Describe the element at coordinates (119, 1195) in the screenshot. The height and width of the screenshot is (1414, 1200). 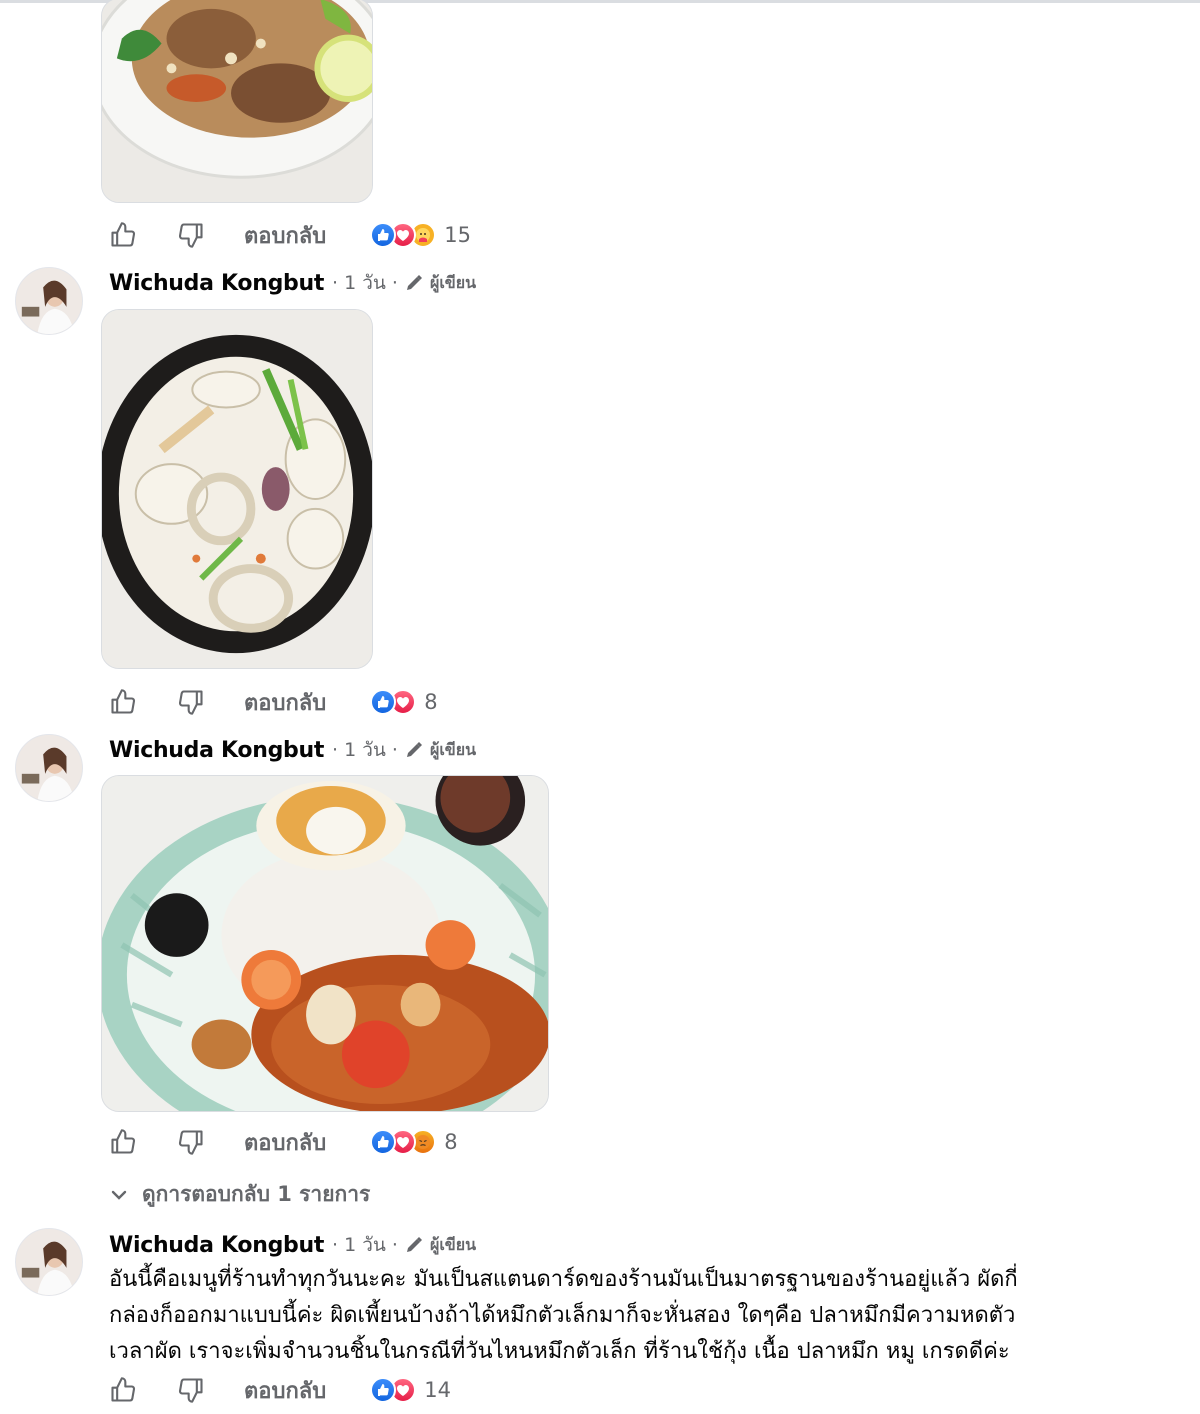
I see `chevron-down-icon` at that location.